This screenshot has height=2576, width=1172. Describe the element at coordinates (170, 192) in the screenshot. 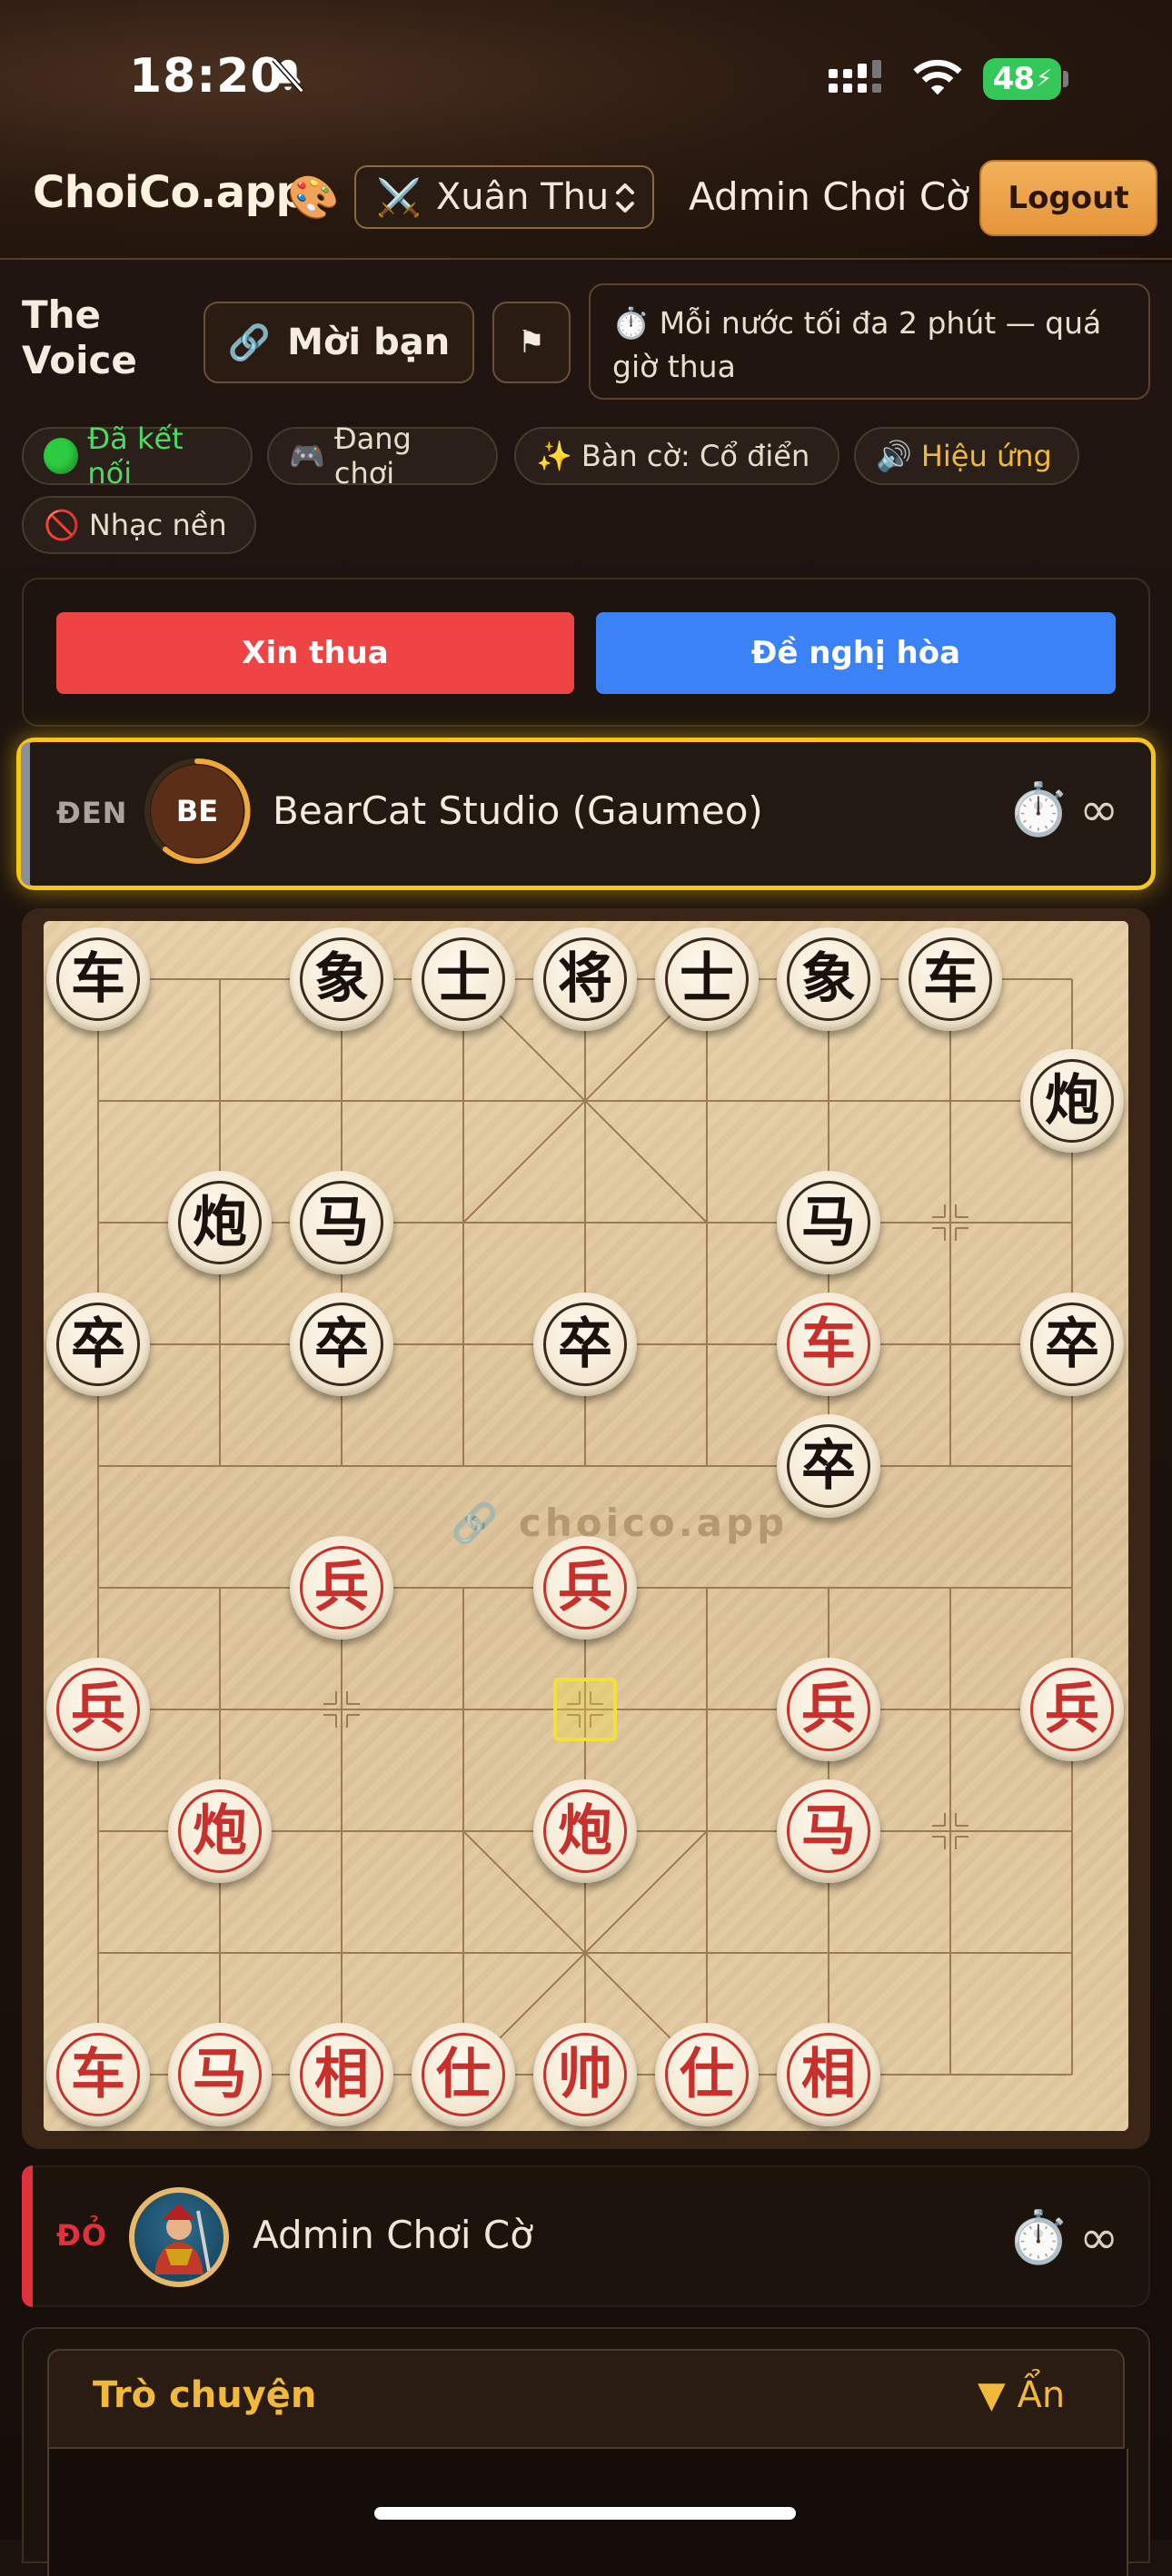

I see `app-logo: ChoiCo.app` at that location.